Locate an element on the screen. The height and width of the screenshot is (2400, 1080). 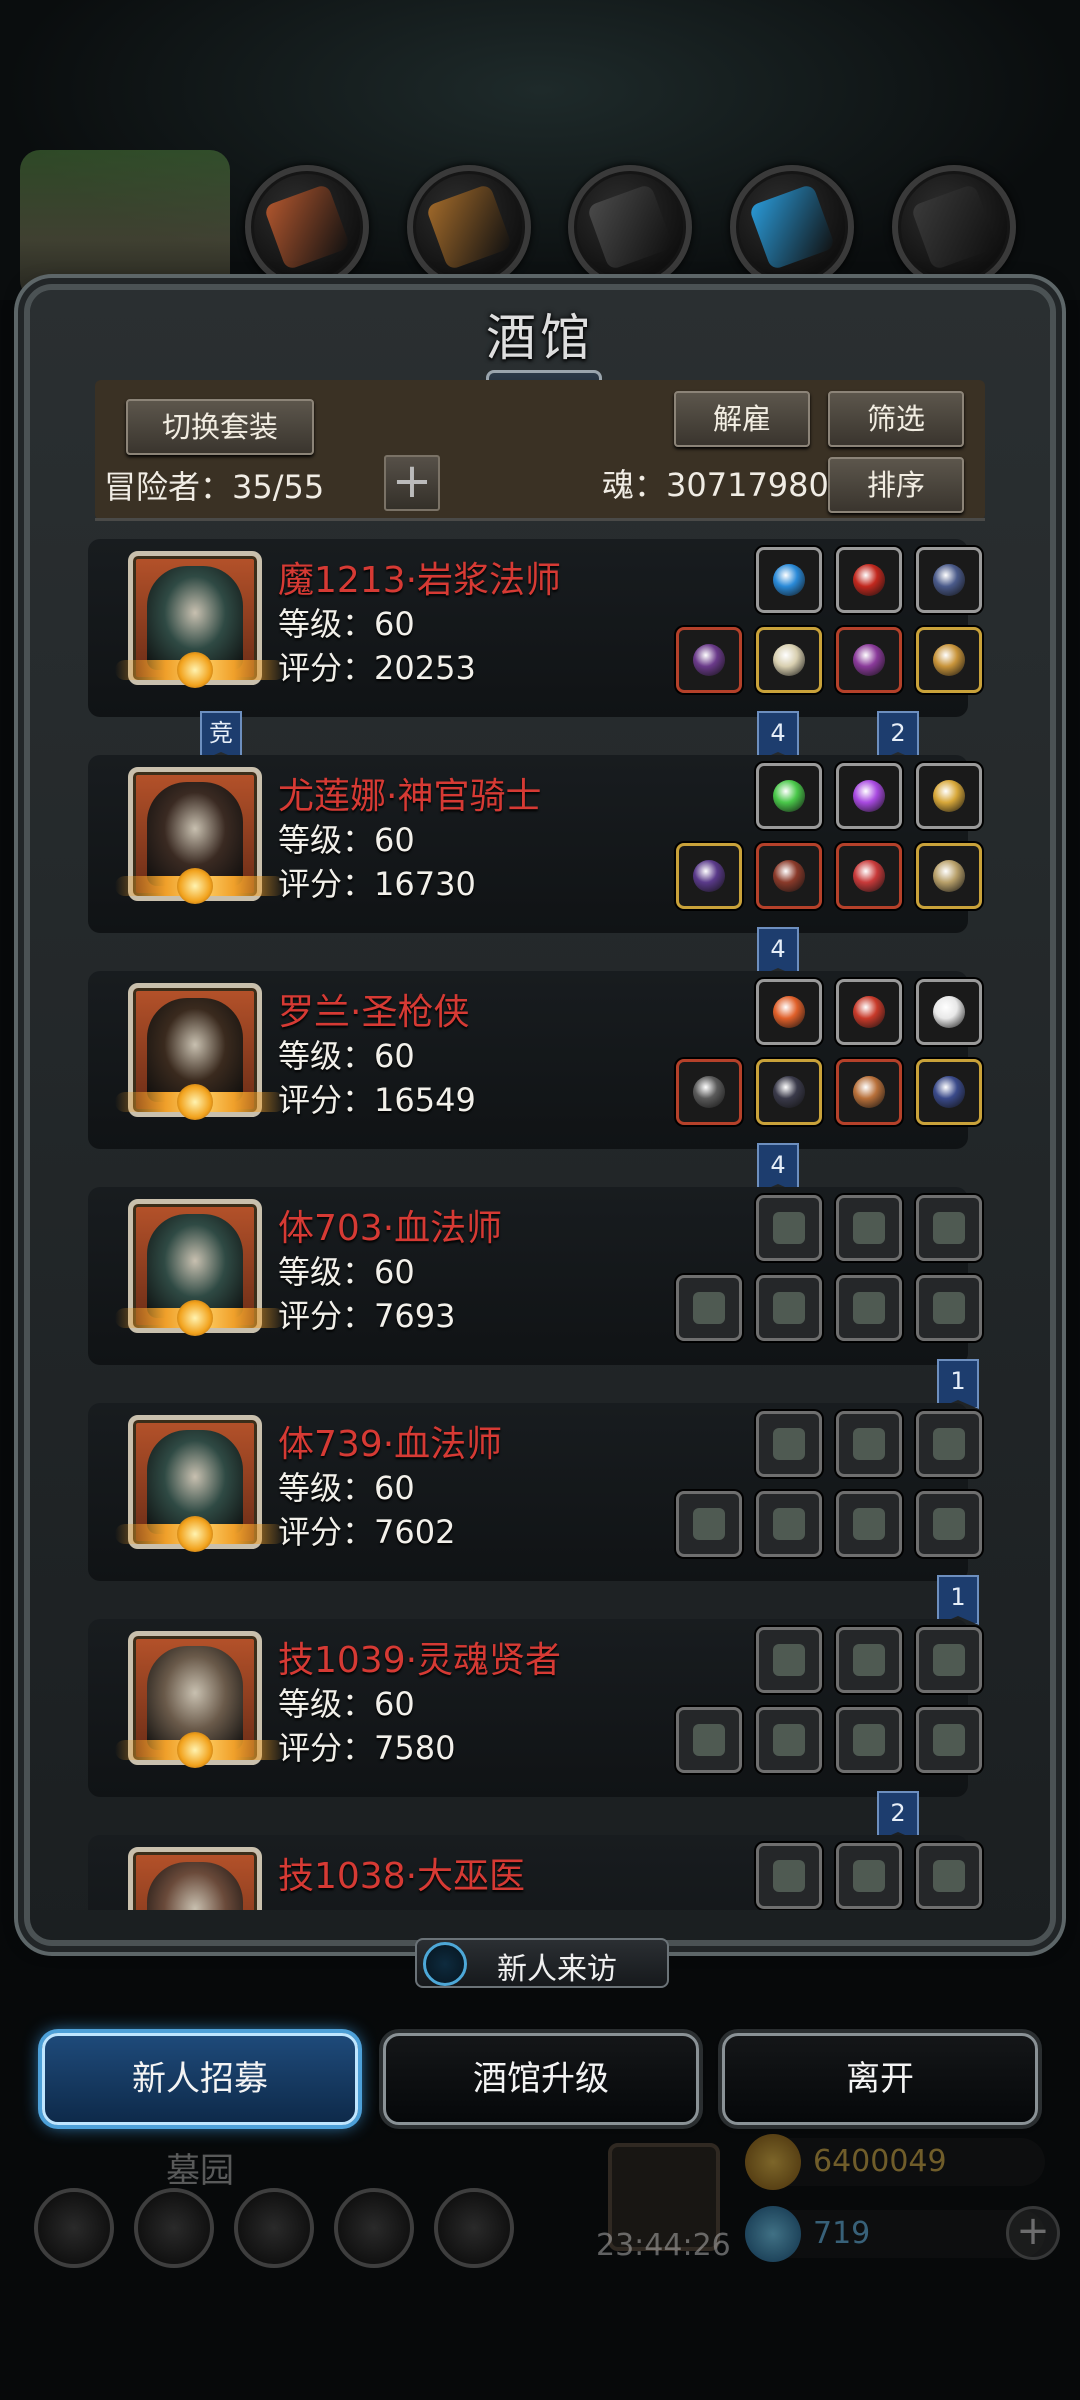
hero-card: 魔1213·岩浆法师 等级：60 评分：20253 is located at coordinates (535, 628).